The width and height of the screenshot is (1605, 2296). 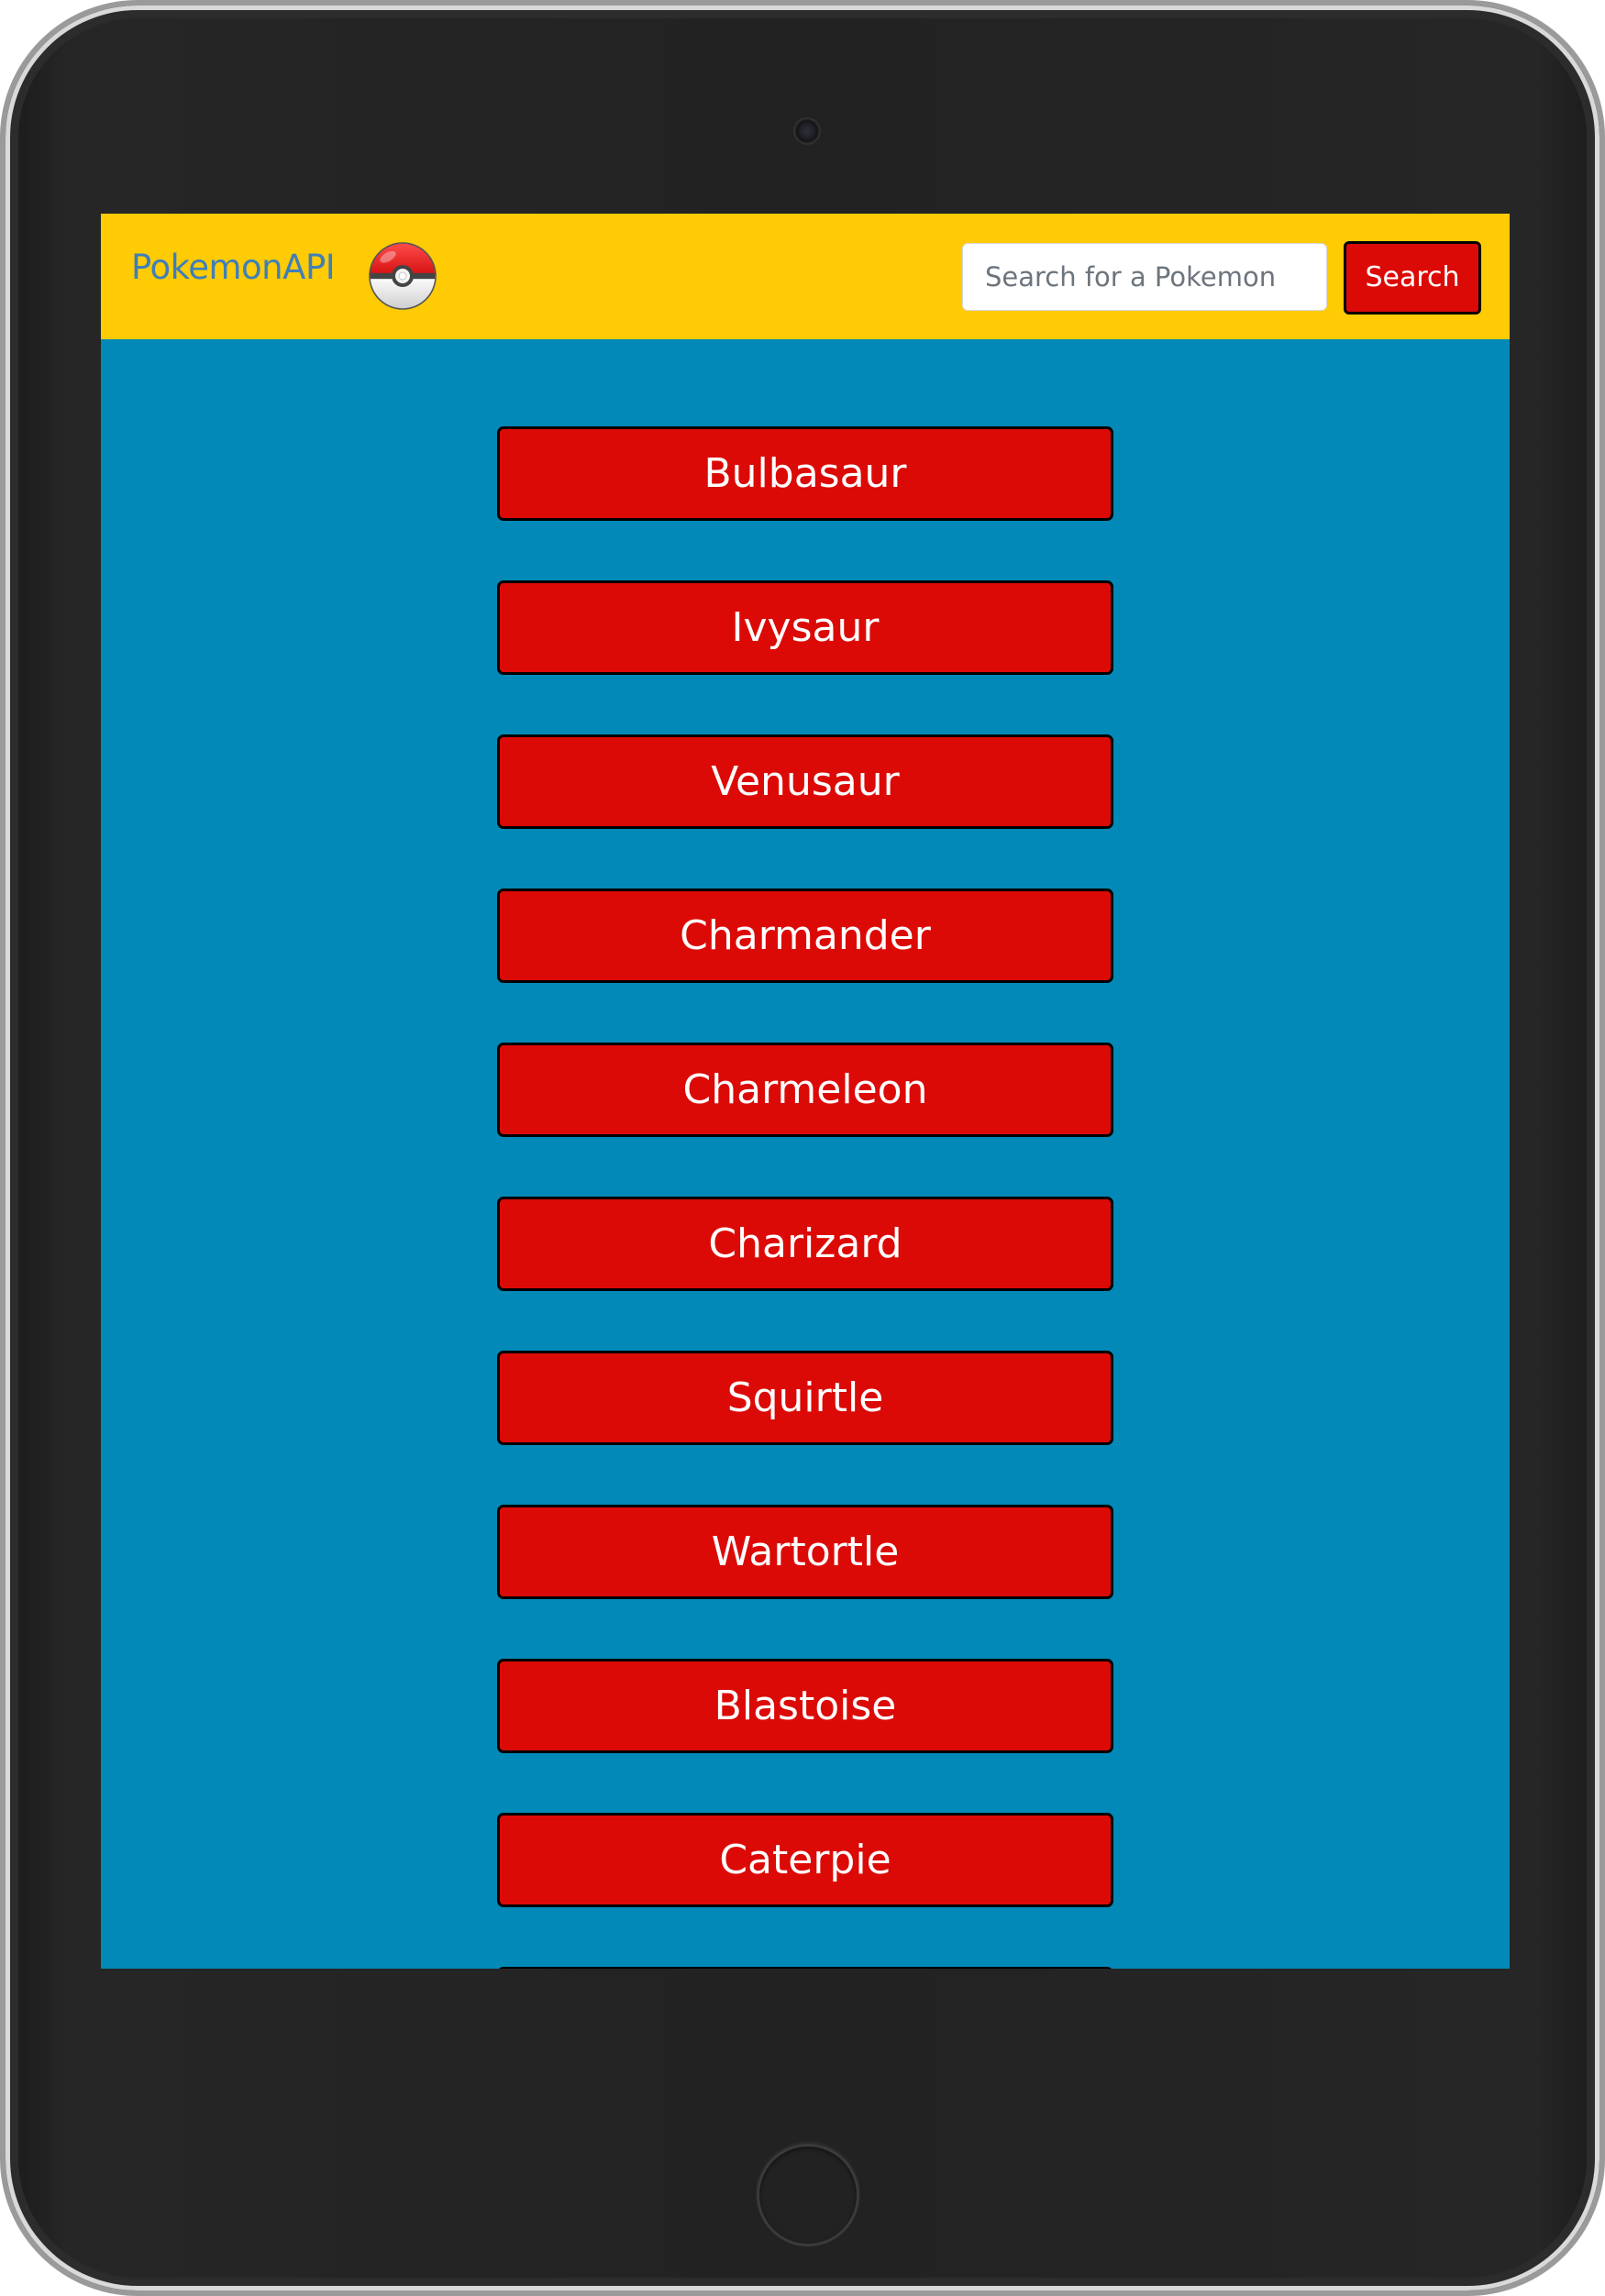 I want to click on home-button, so click(x=808, y=2195).